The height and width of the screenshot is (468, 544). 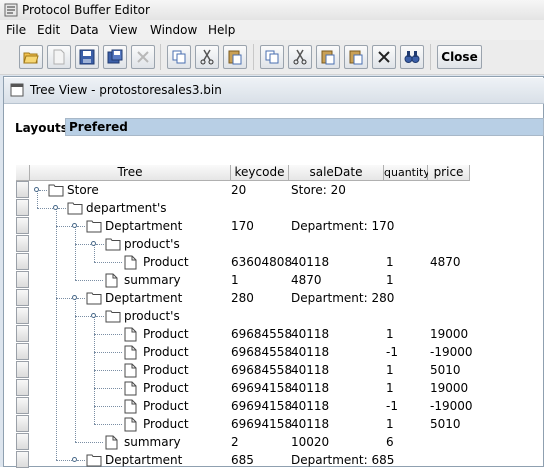 What do you see at coordinates (235, 280) in the screenshot?
I see `table-cell-keycode: 1` at bounding box center [235, 280].